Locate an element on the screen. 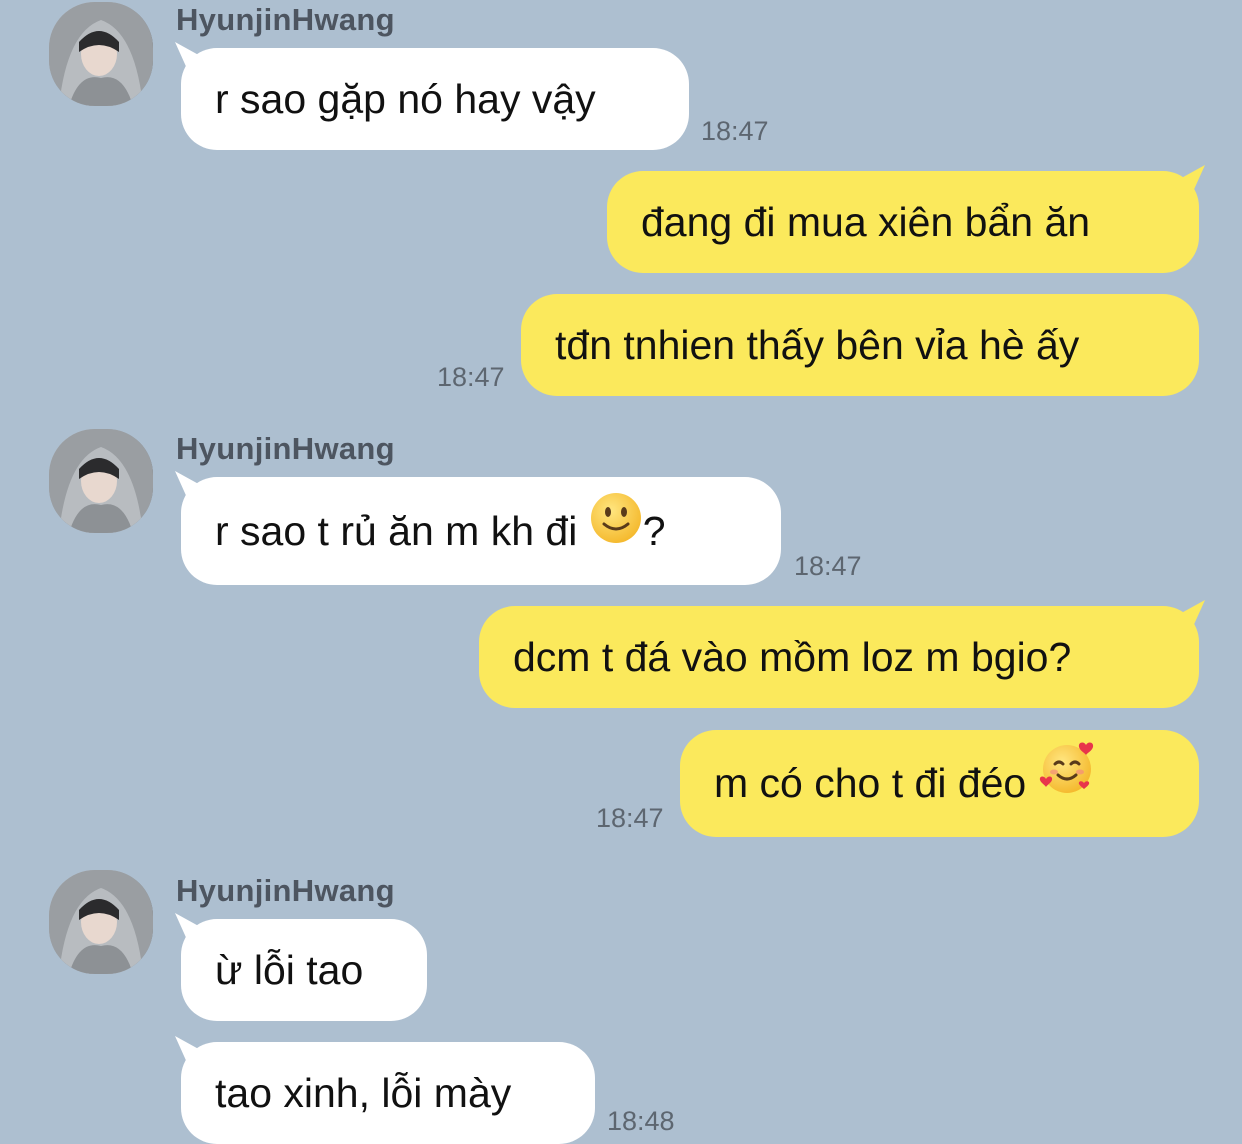 This screenshot has width=1242, height=1144. message-bubble-incoming: tao xinh, lỗi mày is located at coordinates (388, 1093).